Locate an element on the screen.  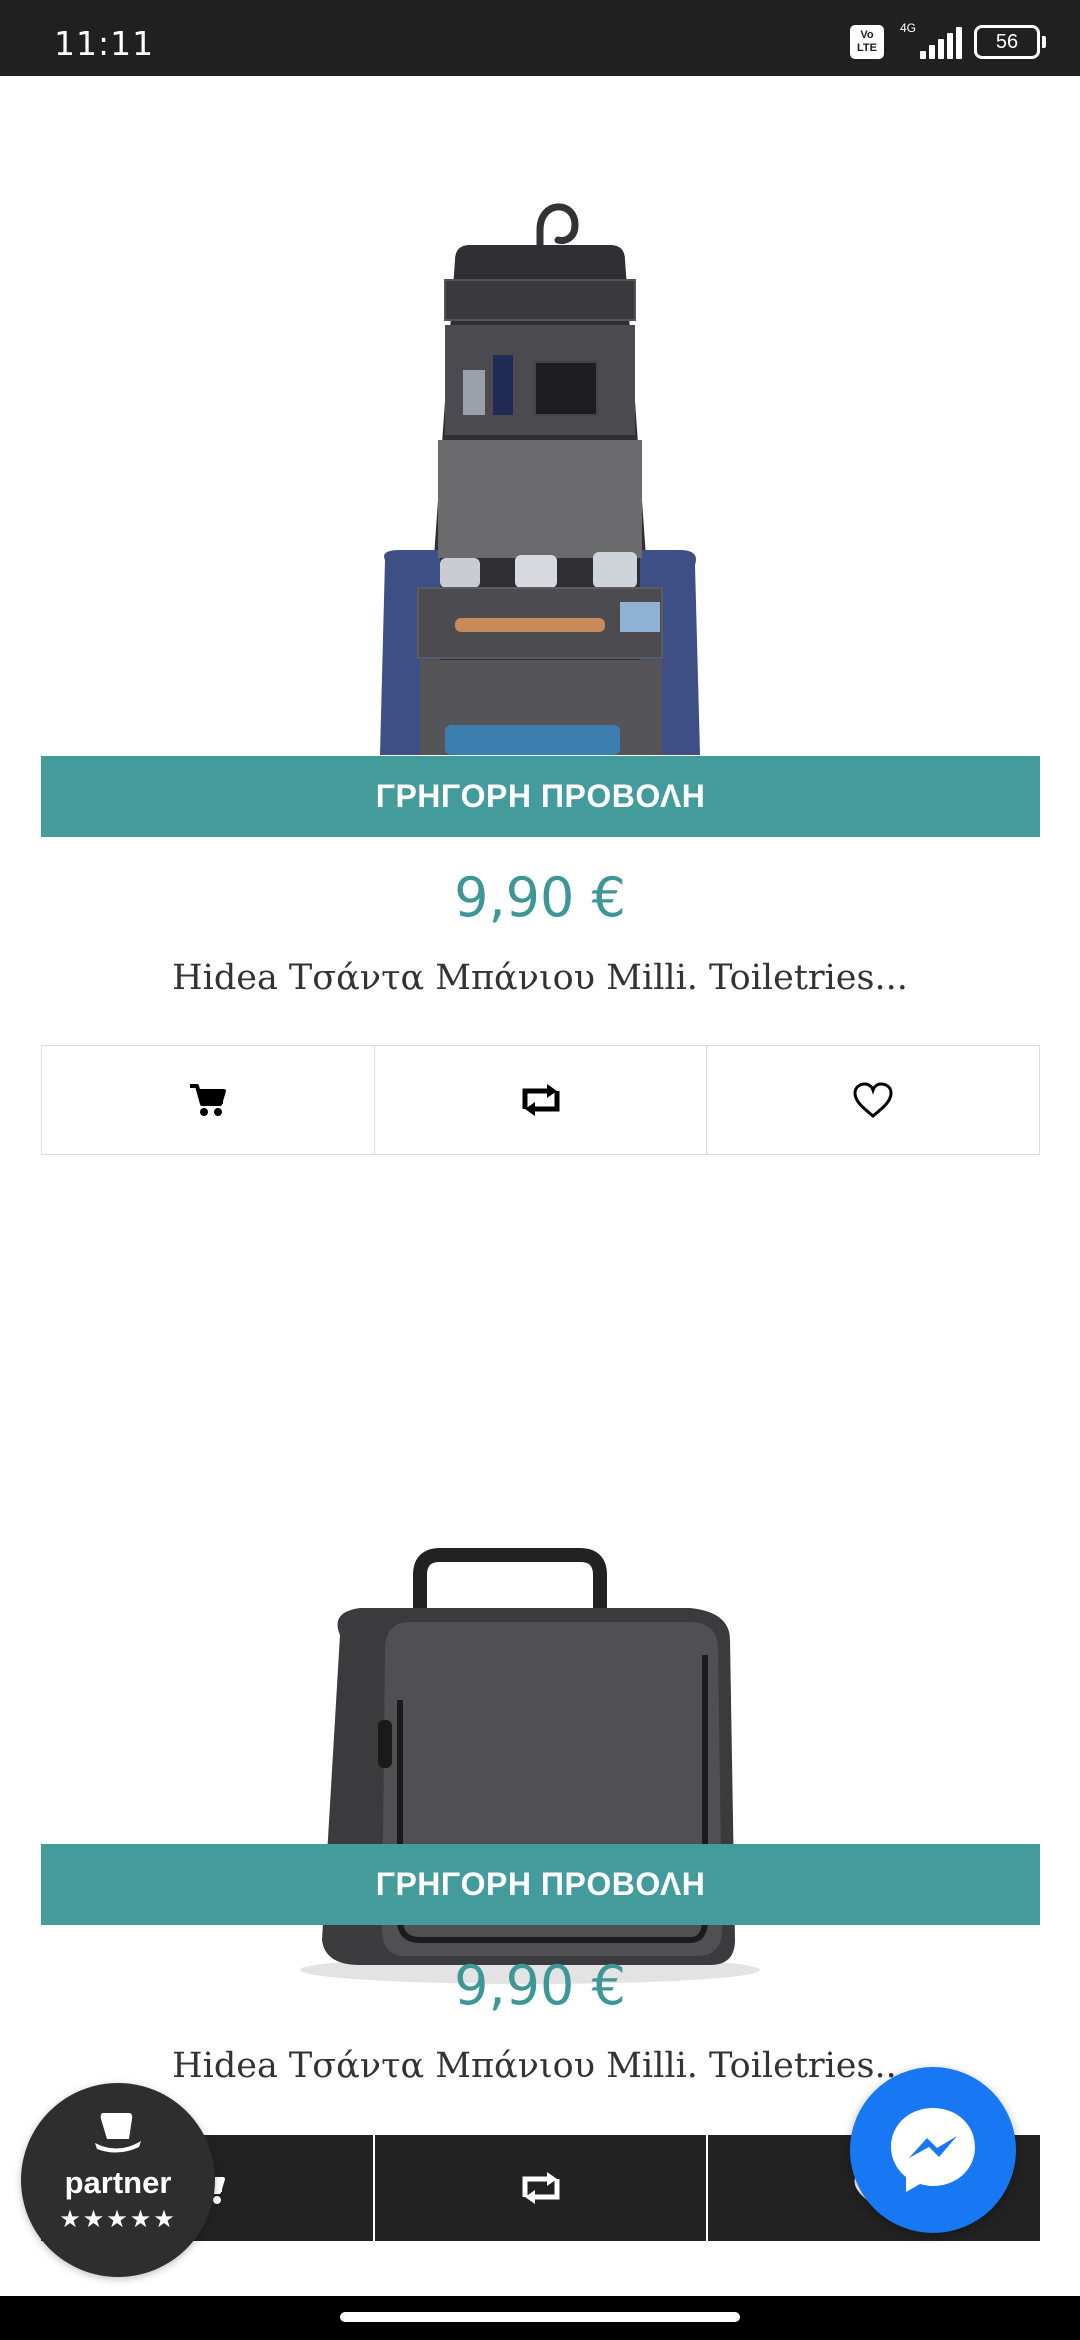
partner-badge: partner ★★★★★ is located at coordinates (118, 2180).